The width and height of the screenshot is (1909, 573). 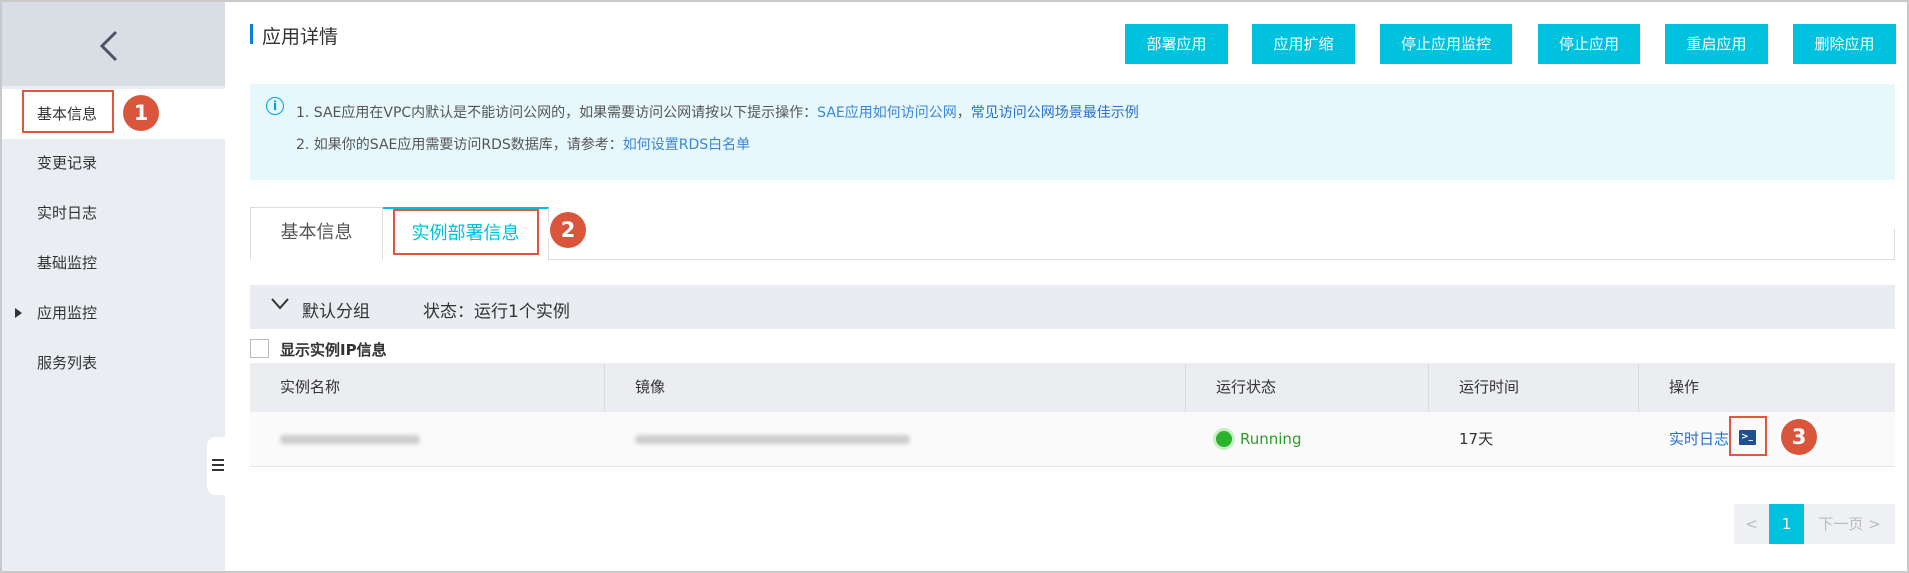 What do you see at coordinates (67, 363) in the screenshot?
I see `sidebar-item-label: 服务列表` at bounding box center [67, 363].